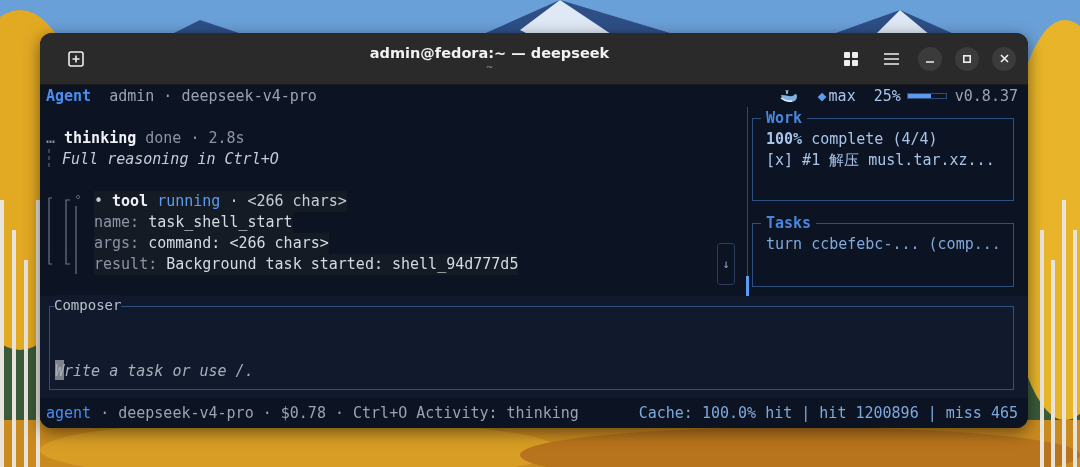  What do you see at coordinates (747, 286) in the screenshot?
I see `scroll-thumb` at bounding box center [747, 286].